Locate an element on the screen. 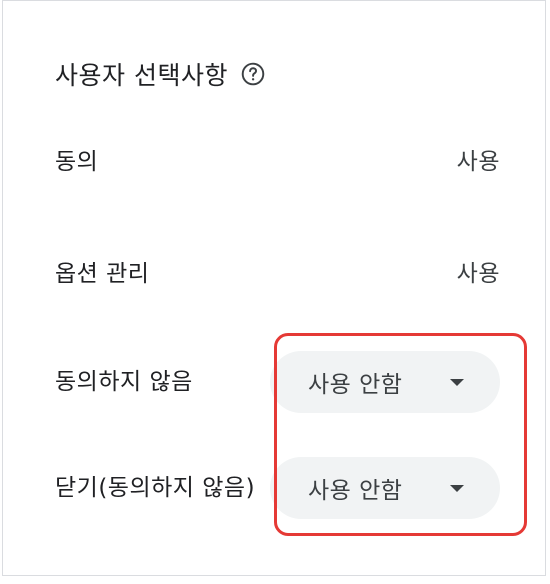  help-circle-icon is located at coordinates (253, 74).